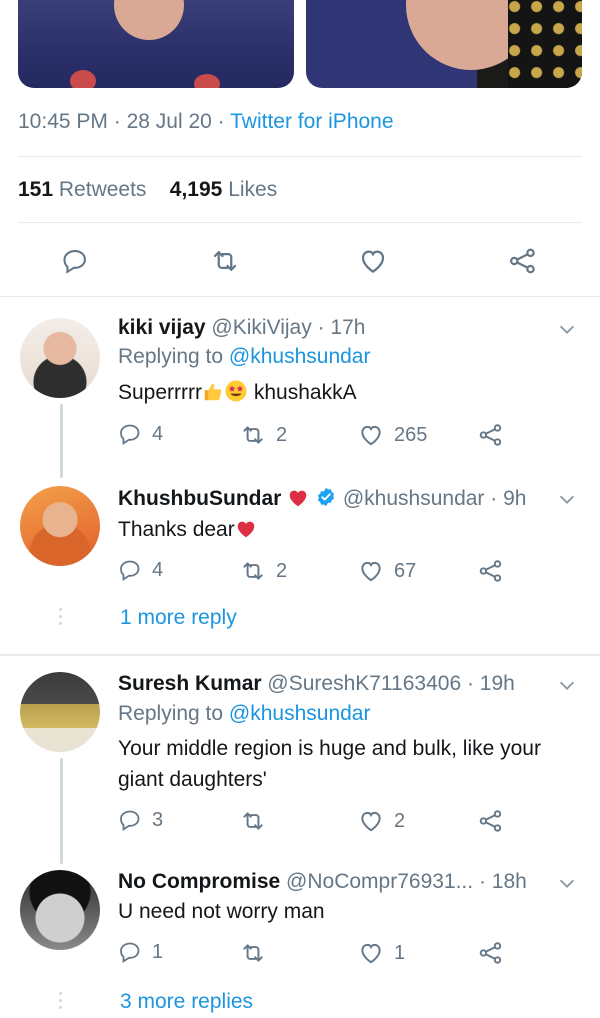 The width and height of the screenshot is (600, 1018). I want to click on reply-button: 1, so click(140, 952).